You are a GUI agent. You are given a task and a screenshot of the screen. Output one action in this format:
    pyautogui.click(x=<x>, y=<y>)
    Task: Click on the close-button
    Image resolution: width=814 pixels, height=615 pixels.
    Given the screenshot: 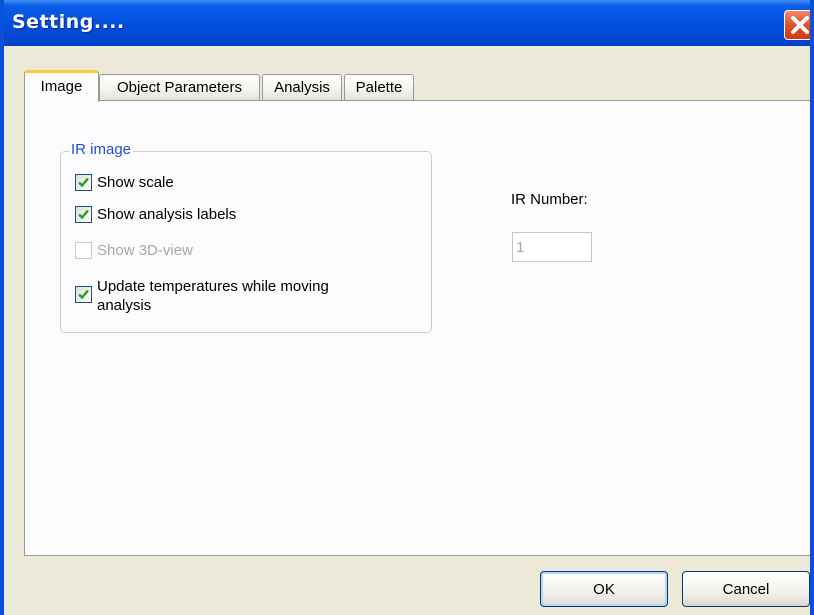 What is the action you would take?
    pyautogui.click(x=797, y=25)
    